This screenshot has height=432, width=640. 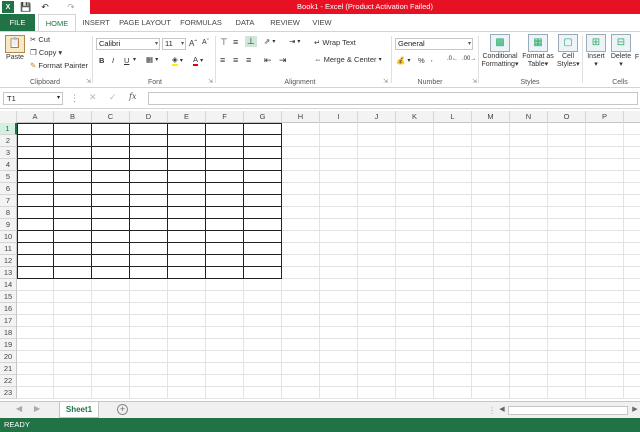 What do you see at coordinates (8, 177) in the screenshot?
I see `row-header: 5` at bounding box center [8, 177].